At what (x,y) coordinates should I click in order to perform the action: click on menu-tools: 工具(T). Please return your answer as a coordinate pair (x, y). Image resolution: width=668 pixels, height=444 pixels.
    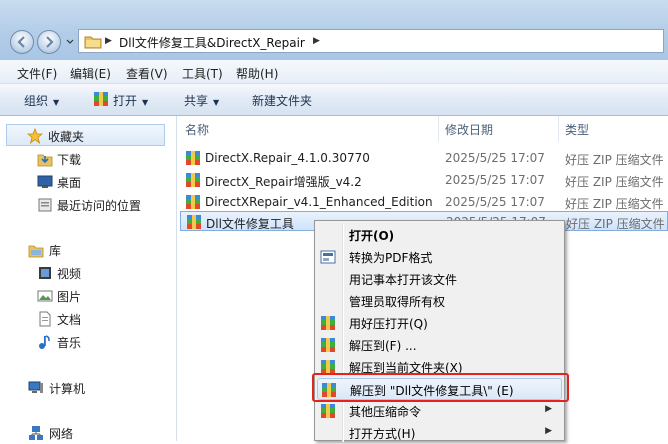
    Looking at the image, I should click on (202, 73).